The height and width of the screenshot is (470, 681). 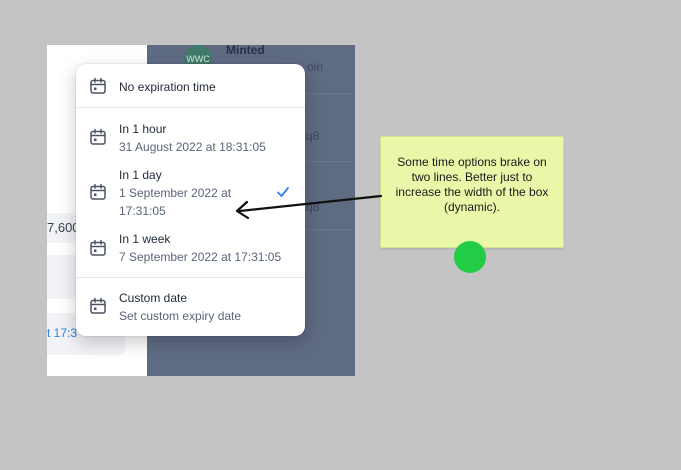 What do you see at coordinates (190, 249) in the screenshot?
I see `option-1-week: In 1 week 7 September 2022 at 17:31:05` at bounding box center [190, 249].